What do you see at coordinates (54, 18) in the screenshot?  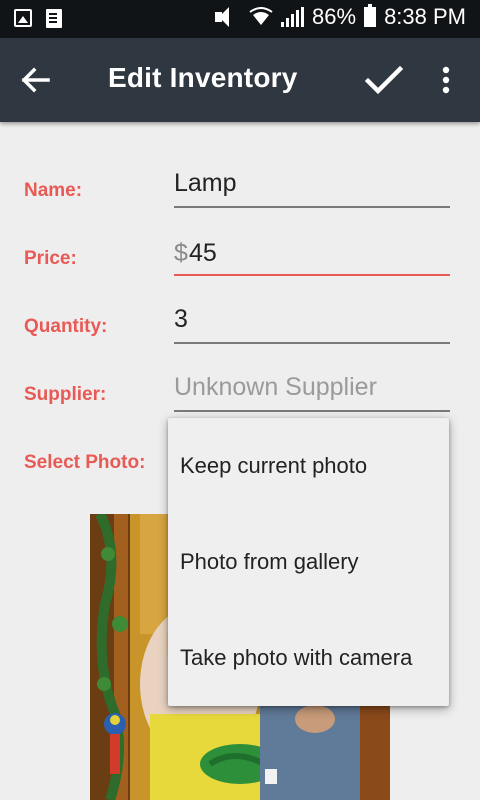 I see `document-notification-icon` at bounding box center [54, 18].